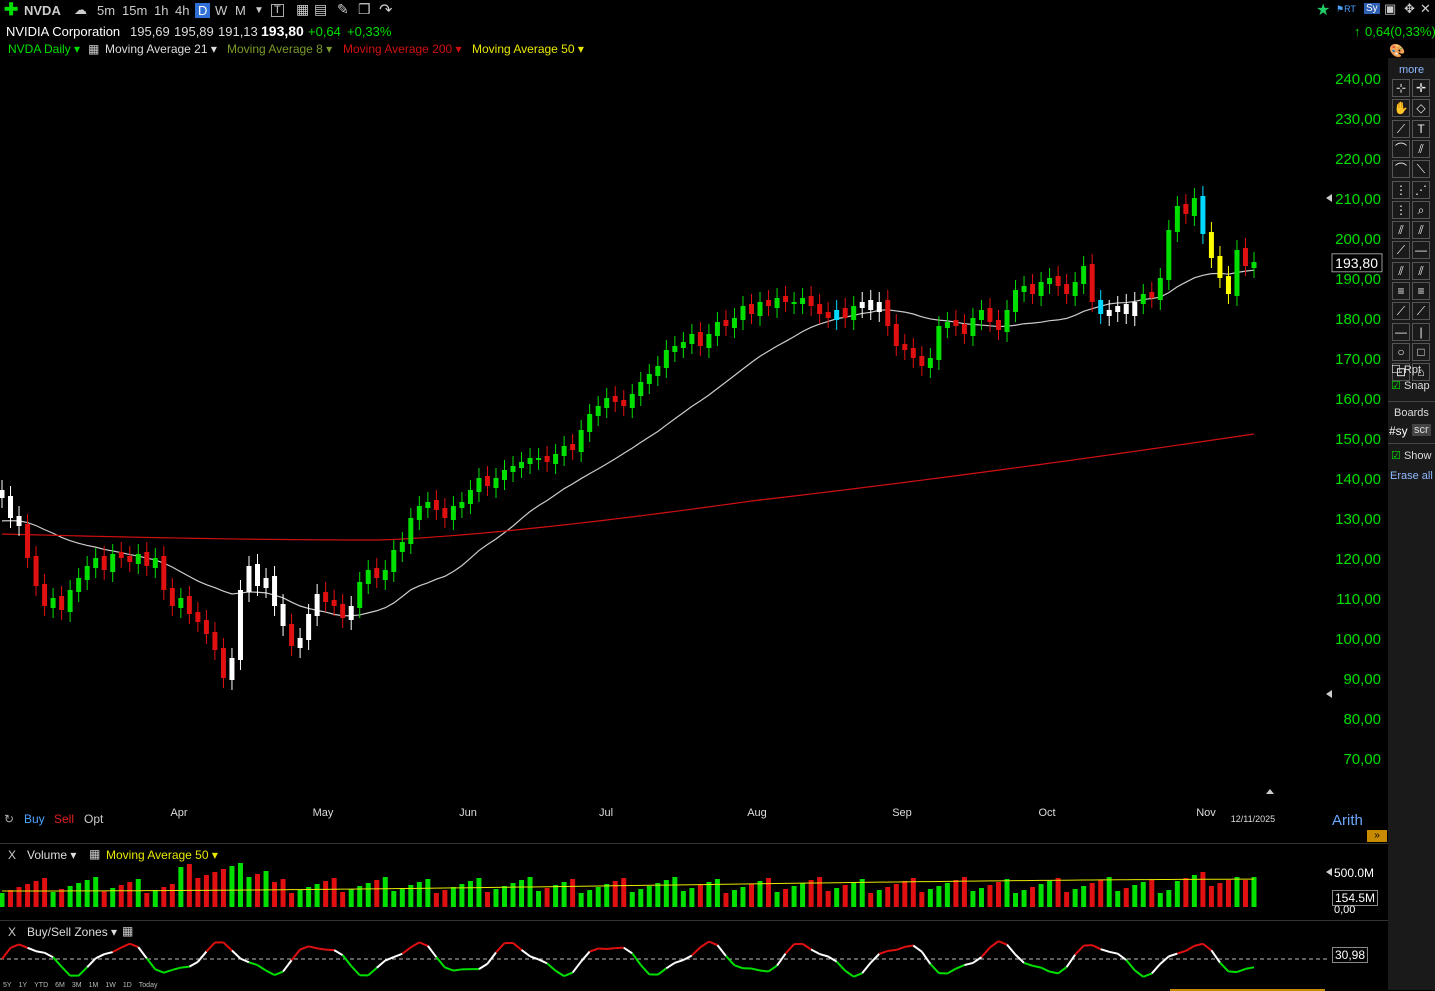 Image resolution: width=1435 pixels, height=991 pixels. Describe the element at coordinates (1372, 8) in the screenshot. I see `sync-icon: Sy` at that location.